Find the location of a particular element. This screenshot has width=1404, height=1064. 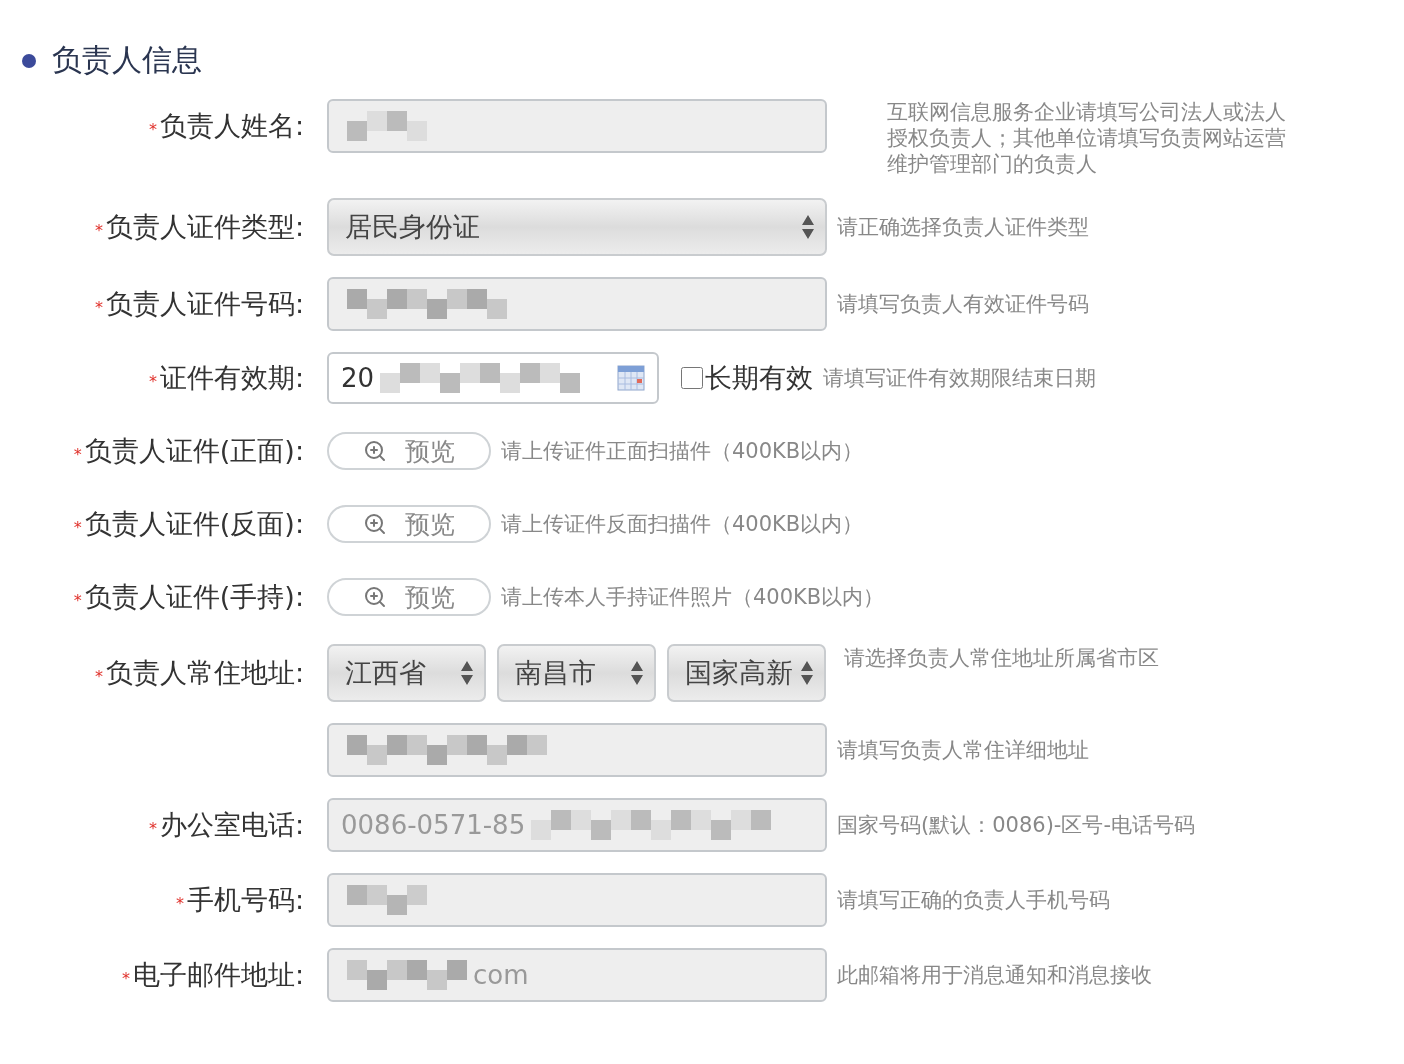

dropdown: 国家高新 is located at coordinates (746, 673).